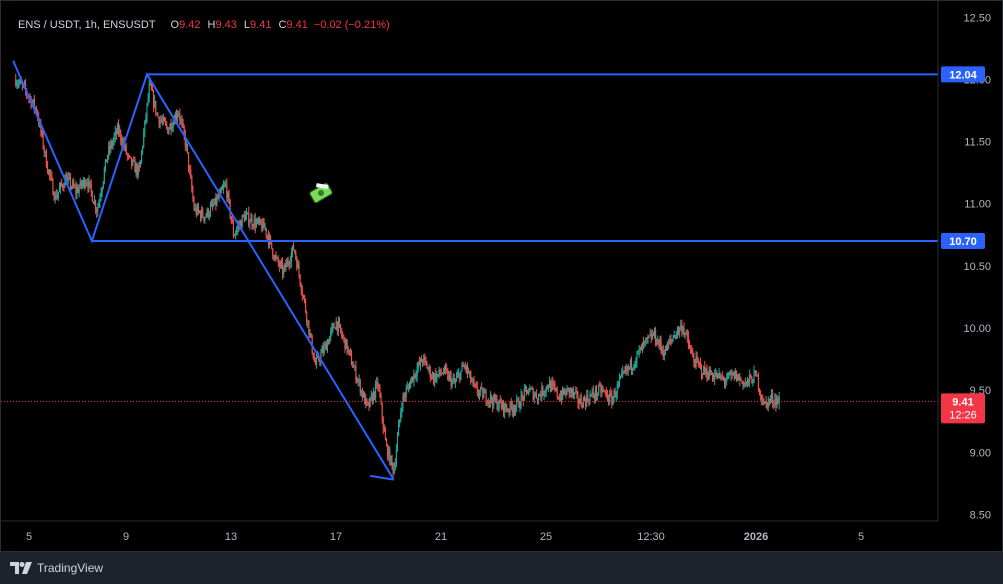 Image resolution: width=1003 pixels, height=584 pixels. What do you see at coordinates (469, 531) in the screenshot?
I see `time-axis: 5 9 13 17 21 25 12:30 2026 5` at bounding box center [469, 531].